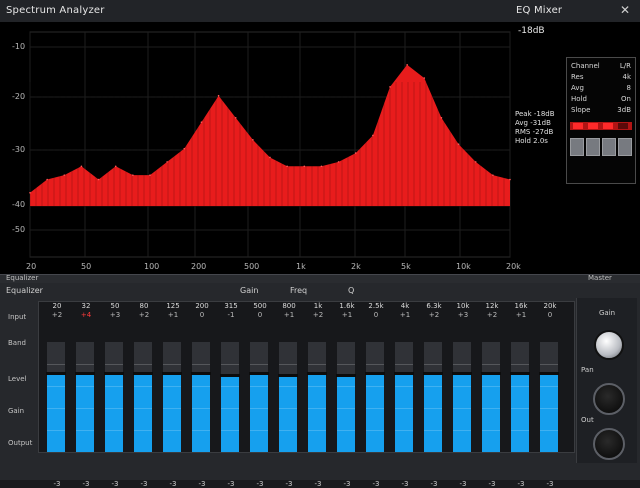 The image size is (640, 488). Describe the element at coordinates (57, 315) in the screenshot. I see `channel-gain-value: +2` at that location.